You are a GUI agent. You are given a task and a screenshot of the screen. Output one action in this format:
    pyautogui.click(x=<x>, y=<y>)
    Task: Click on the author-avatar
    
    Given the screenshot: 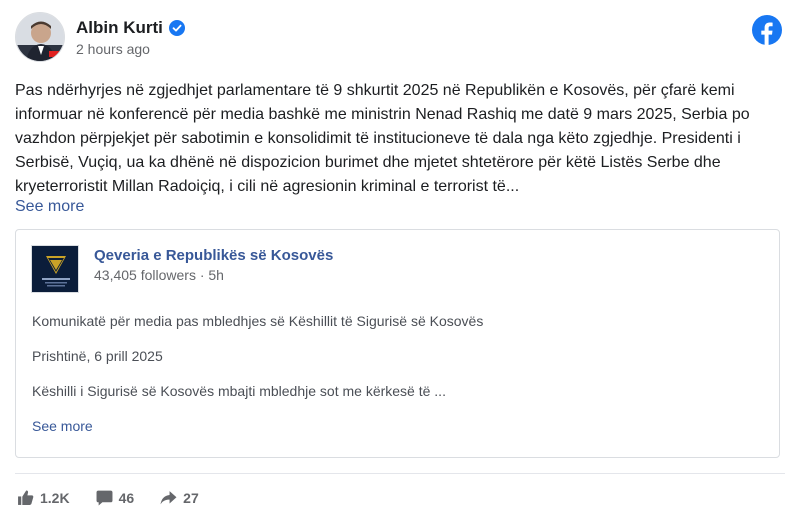 What is the action you would take?
    pyautogui.click(x=40, y=37)
    